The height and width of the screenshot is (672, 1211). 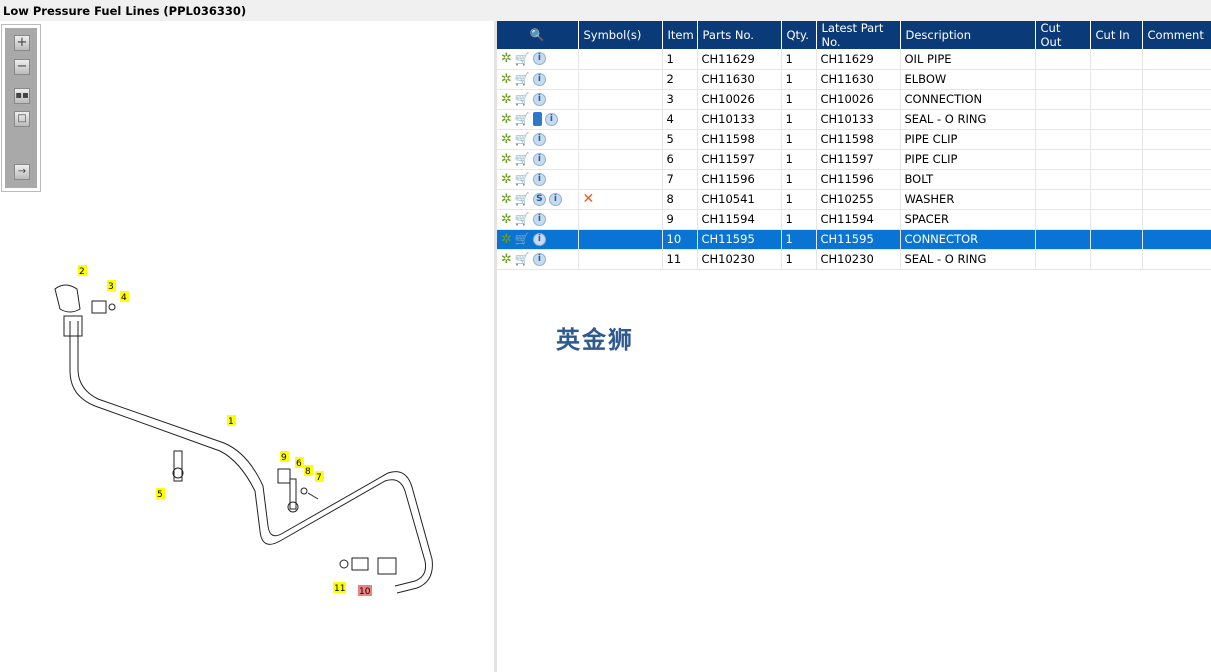 What do you see at coordinates (854, 199) in the screenshot?
I see `table-row: ✲ 🛒 Si ✕ 8 CH10541 1 CH10255 WASHER` at bounding box center [854, 199].